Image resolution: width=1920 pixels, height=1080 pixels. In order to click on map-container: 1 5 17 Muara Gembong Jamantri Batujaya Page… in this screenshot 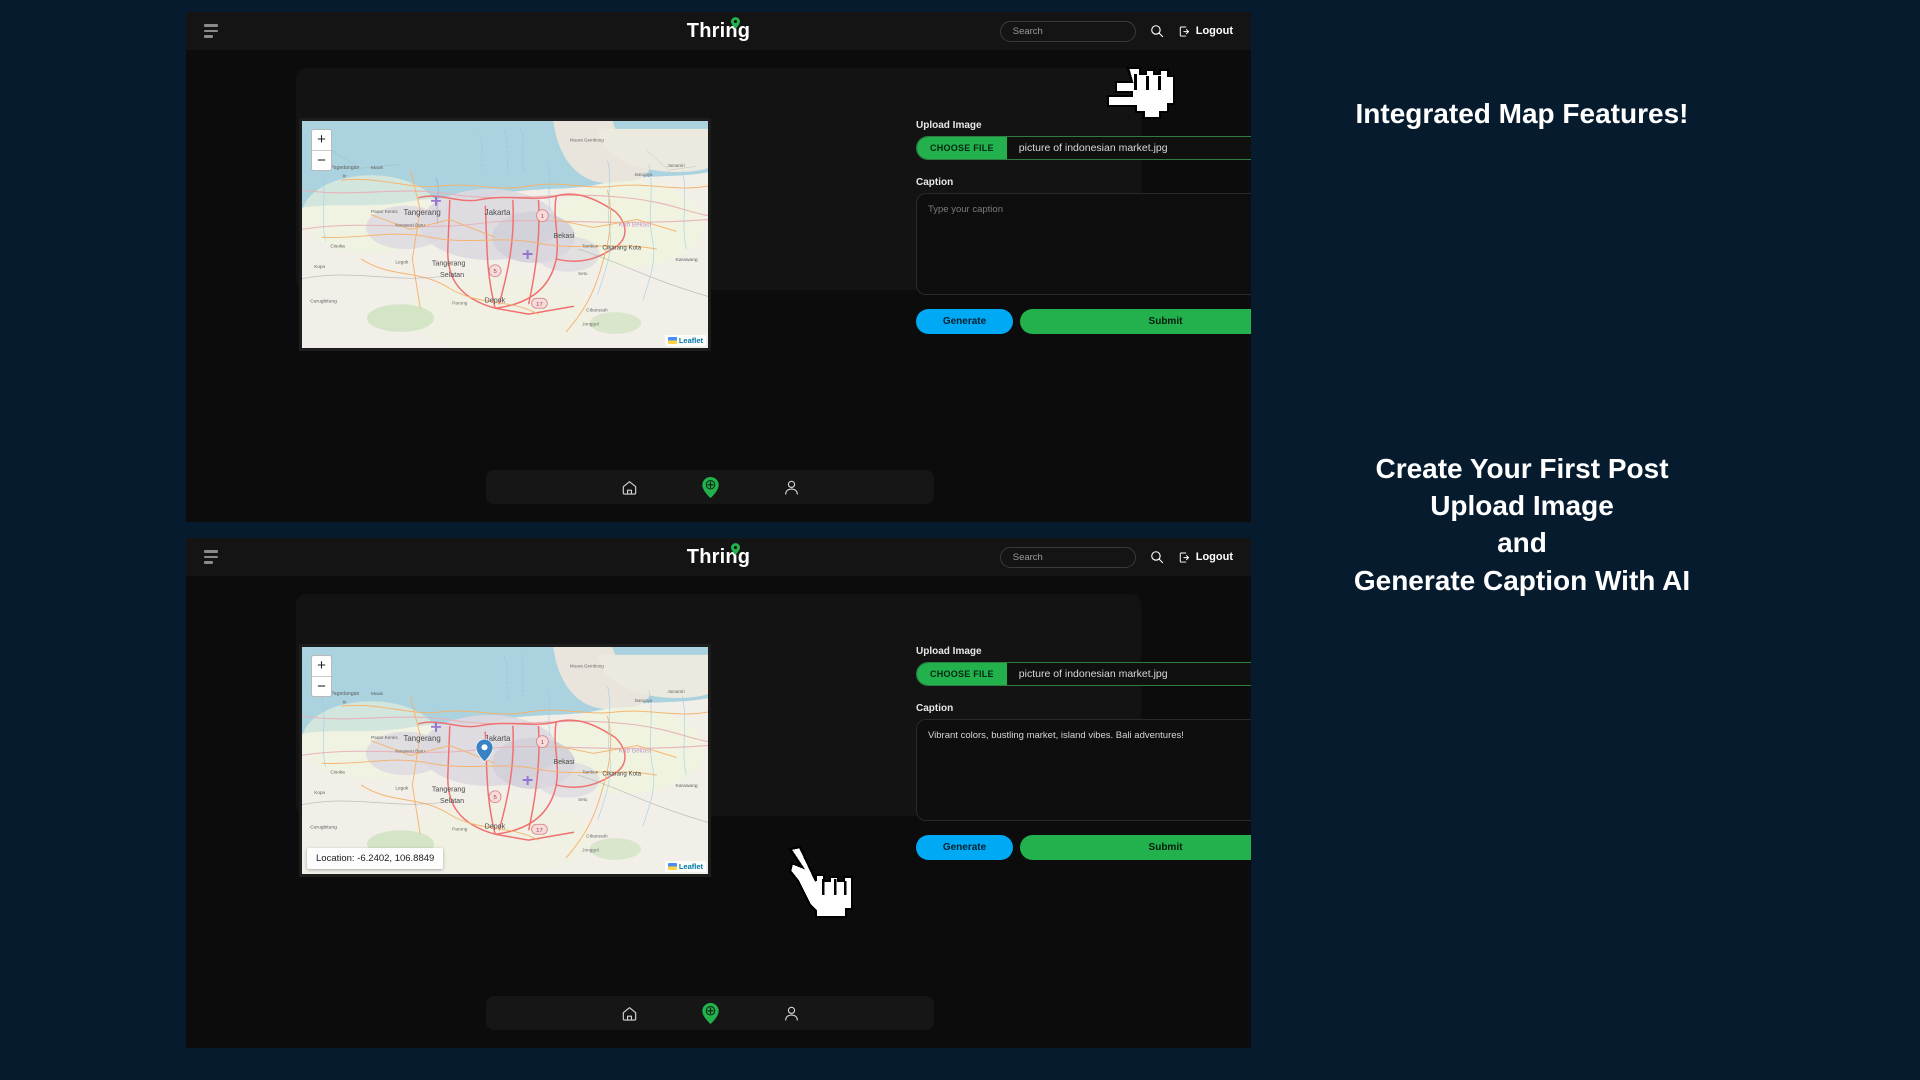, I will do `click(505, 234)`.